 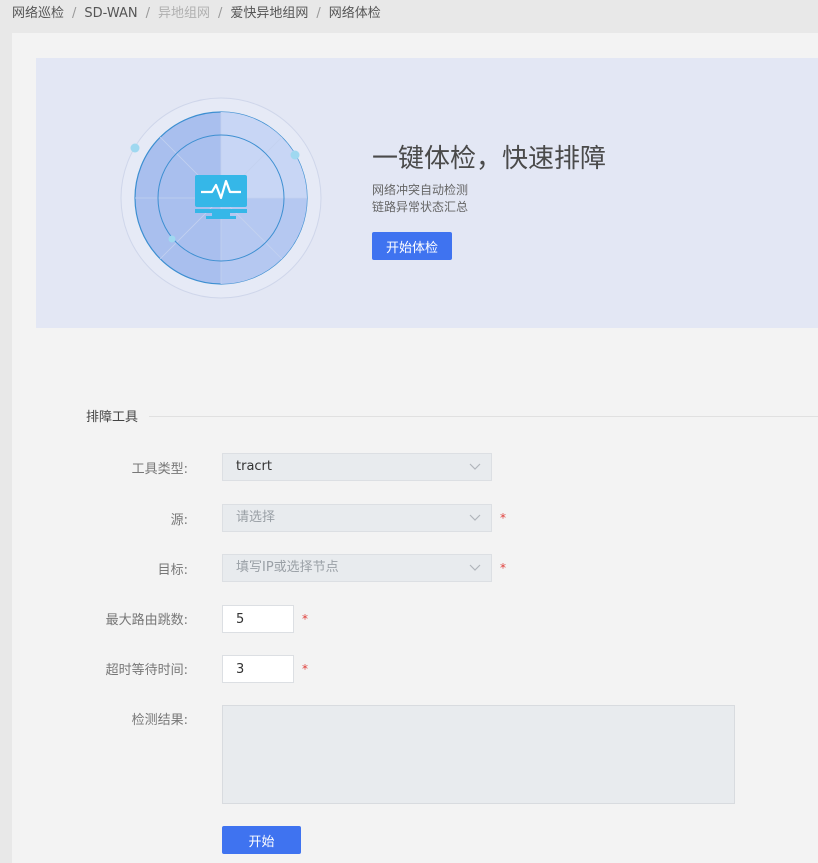 I want to click on breadcrumb-item-remote-networking: 异地组网, so click(x=183, y=13).